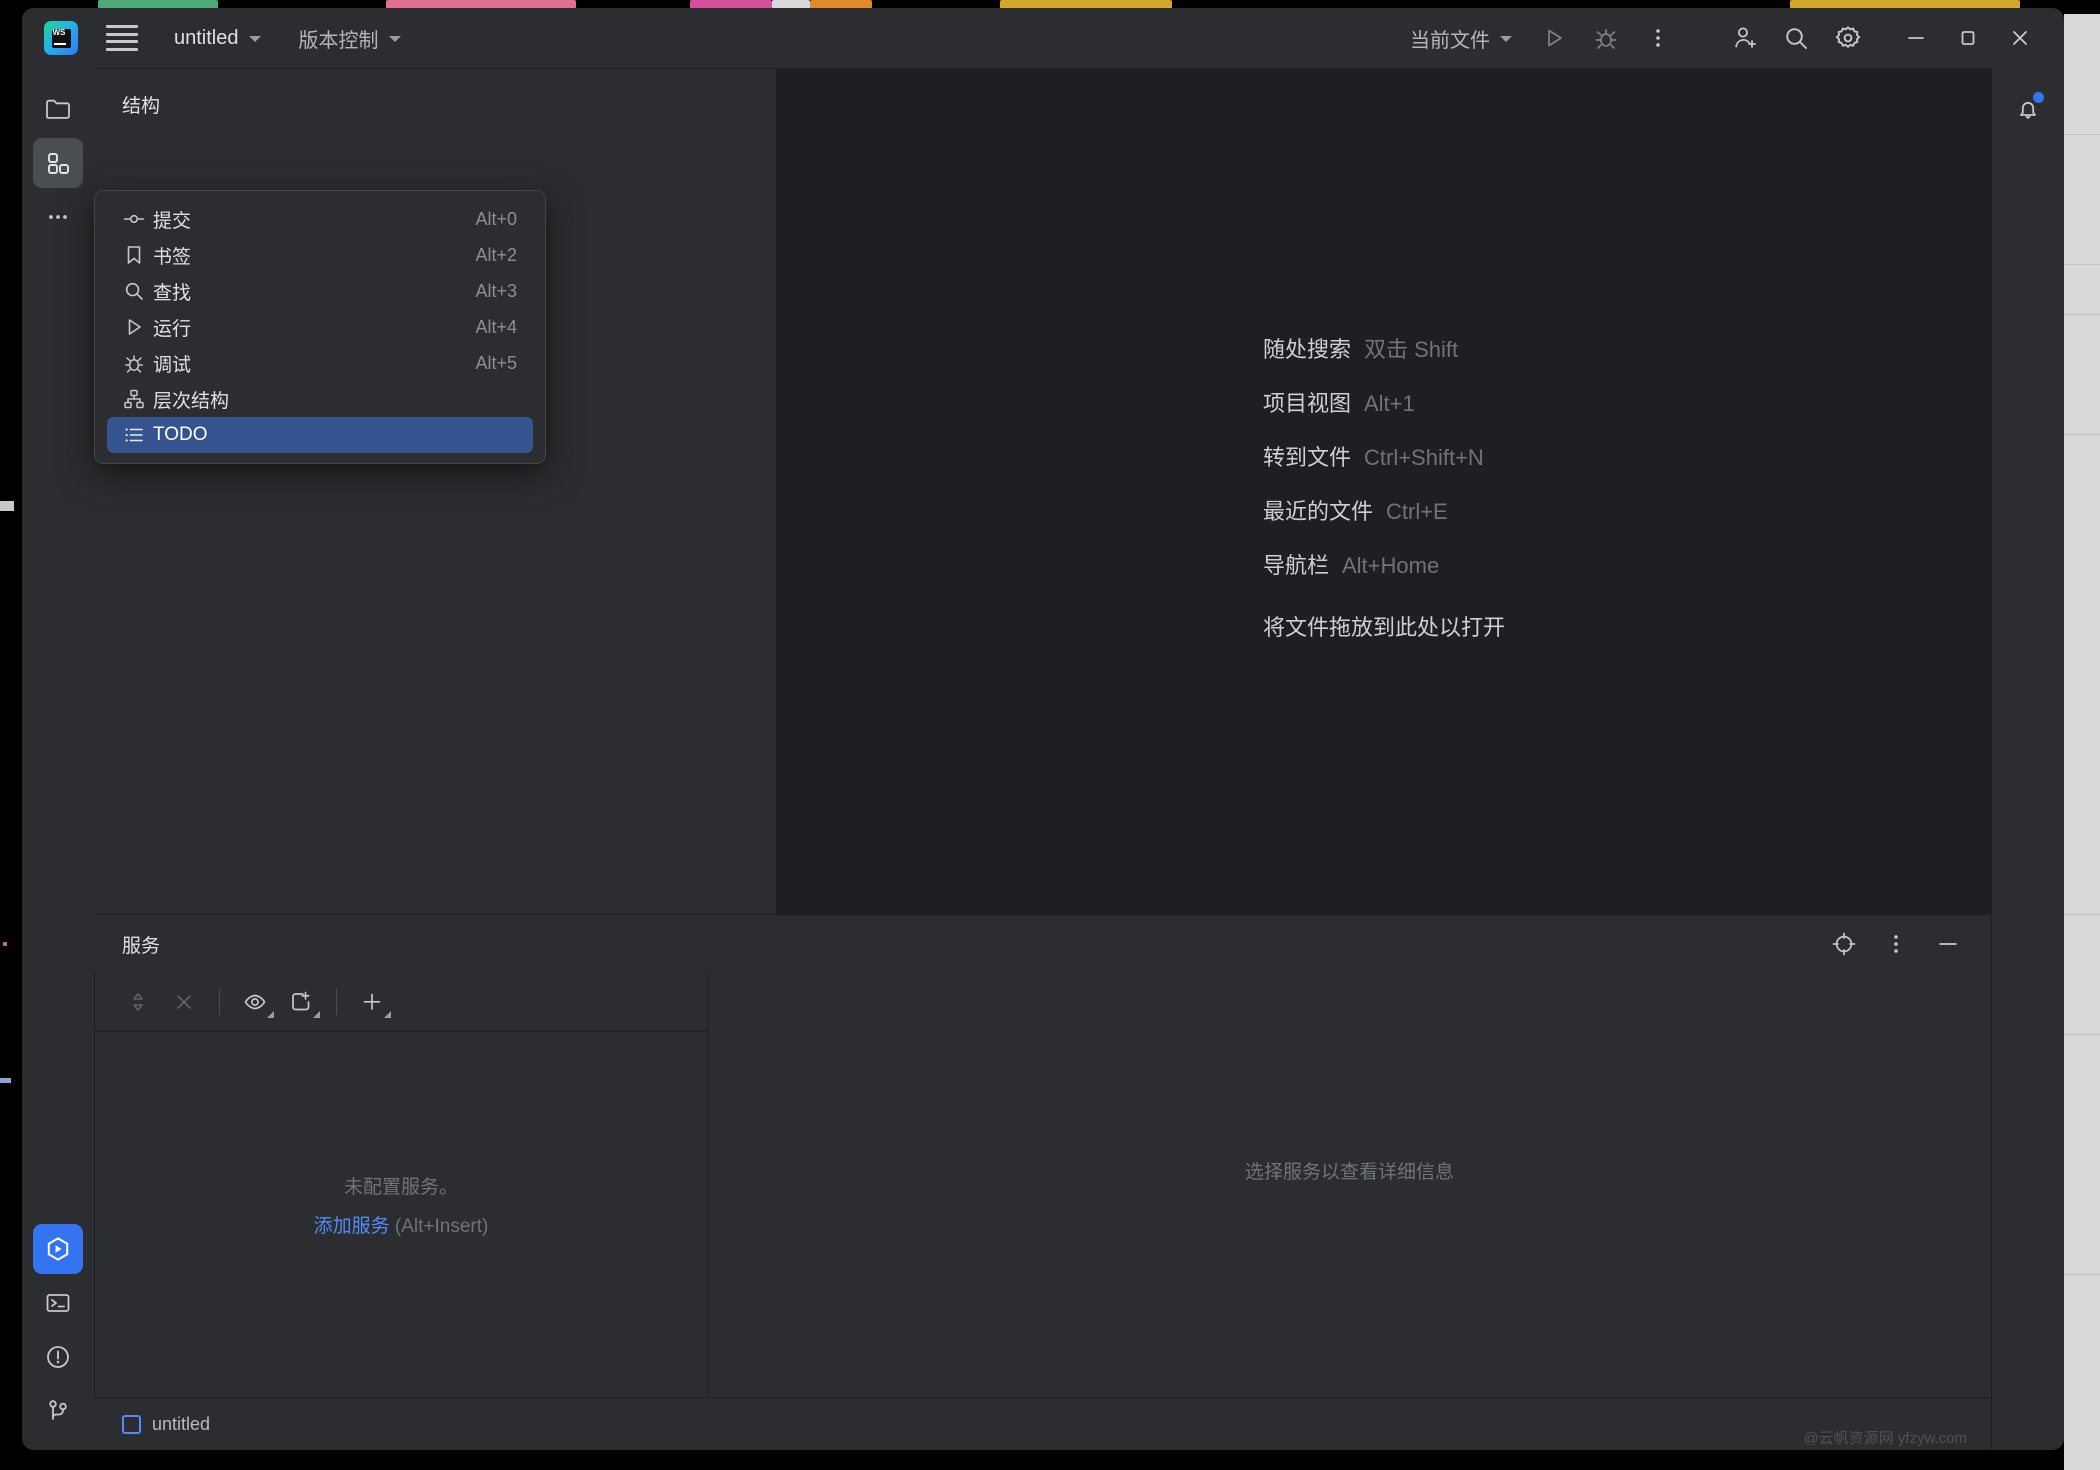 This screenshot has width=2100, height=1470. I want to click on run-button, so click(1554, 38).